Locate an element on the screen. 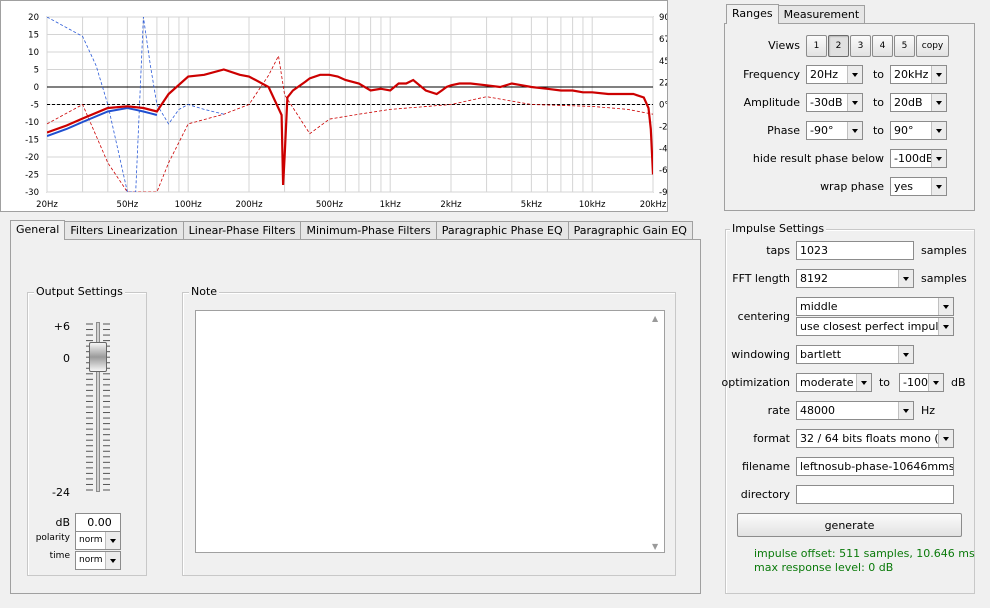 The width and height of the screenshot is (990, 608). view-4-button: 4 is located at coordinates (882, 46).